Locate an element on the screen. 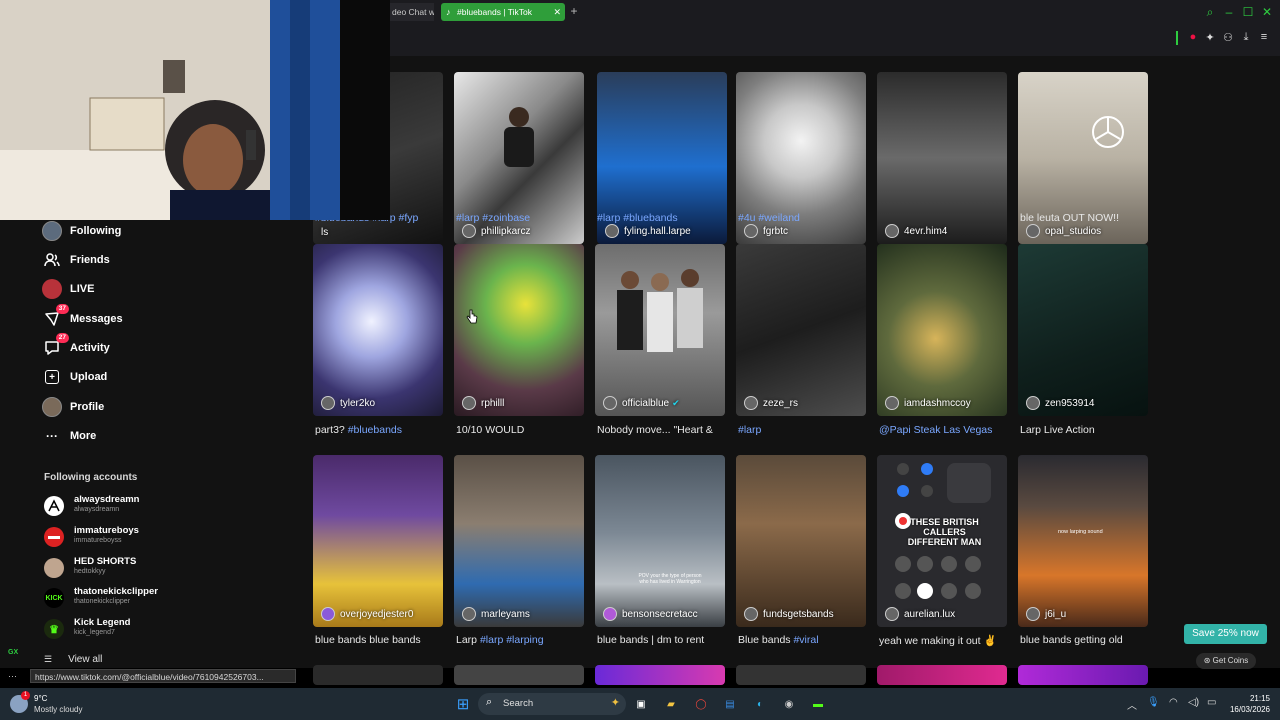  video-description: #larp #zoinbase is located at coordinates (523, 218).